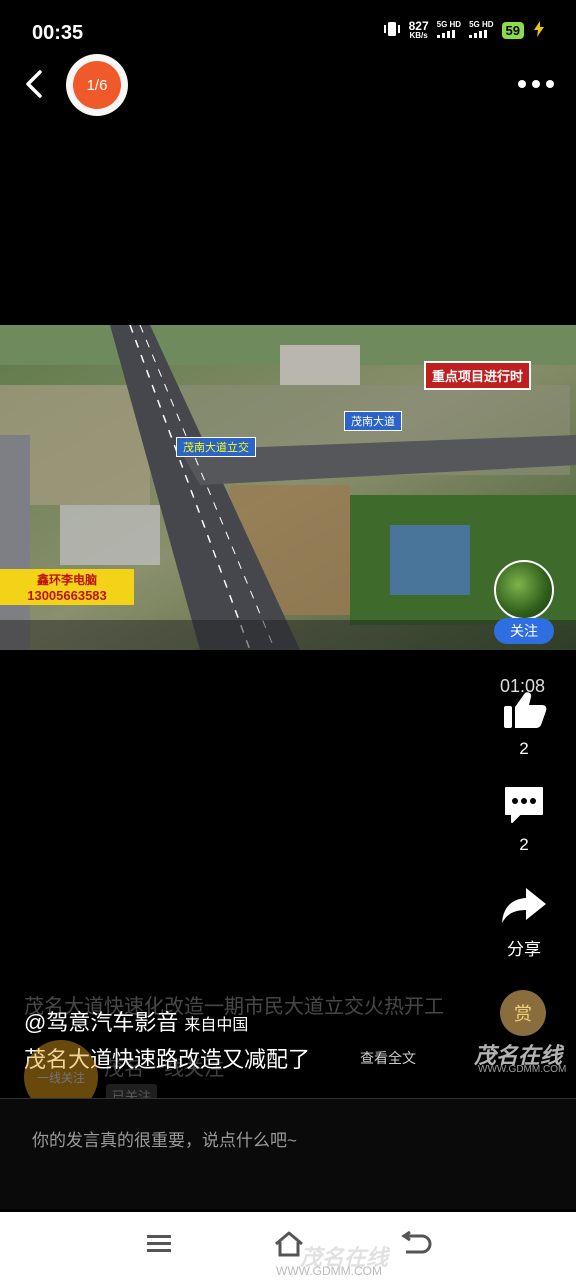  I want to click on chevron-left-icon, so click(34, 84).